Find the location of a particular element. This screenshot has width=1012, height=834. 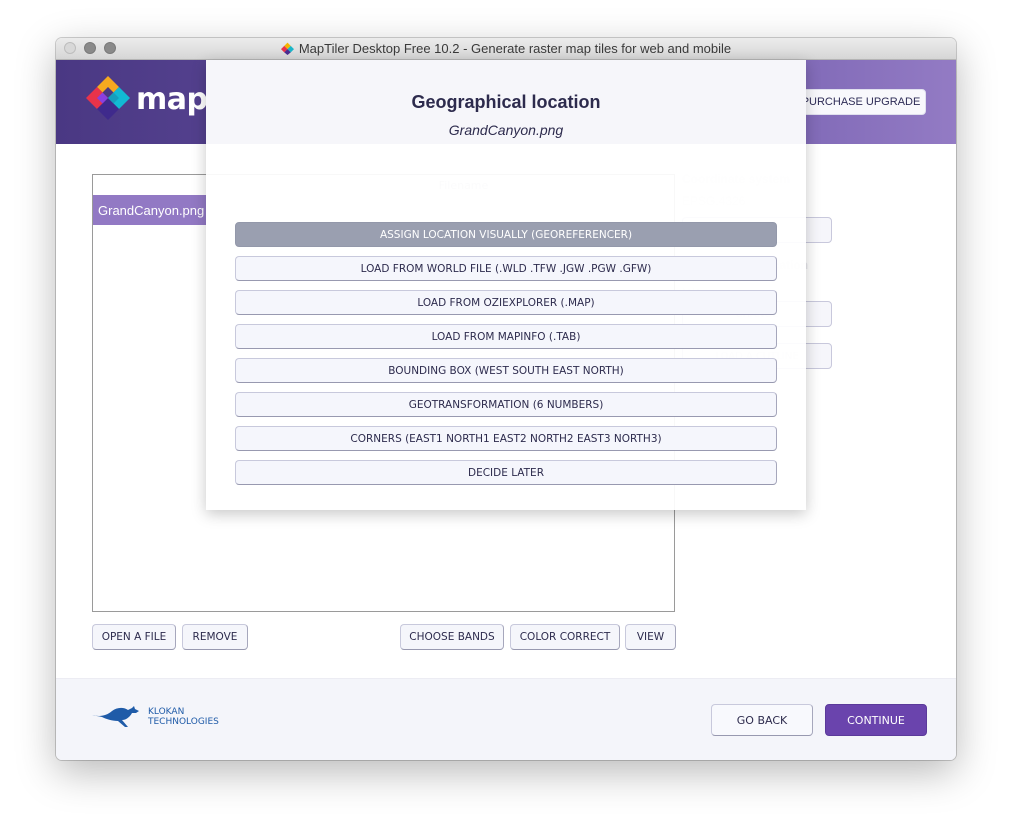

dialog-subtitle: GrandCanyon.png is located at coordinates (506, 130).